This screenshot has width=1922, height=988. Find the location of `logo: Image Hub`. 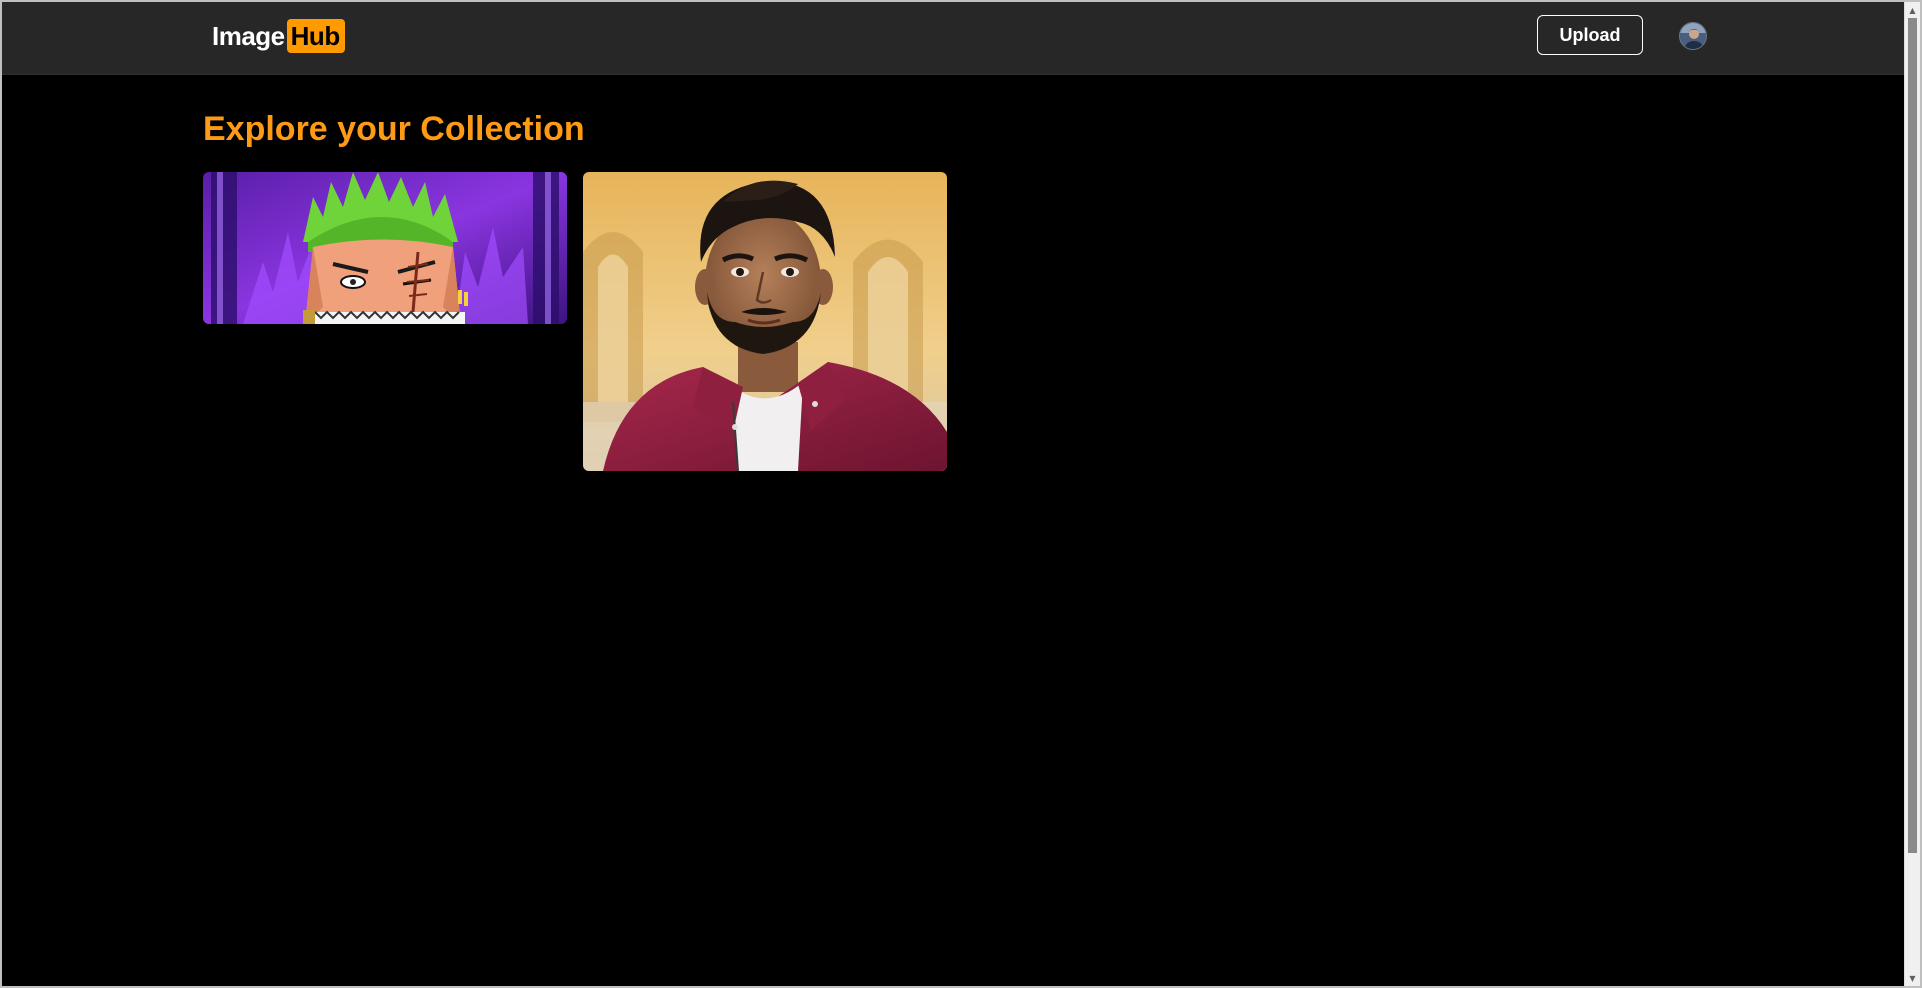

logo: Image Hub is located at coordinates (278, 36).